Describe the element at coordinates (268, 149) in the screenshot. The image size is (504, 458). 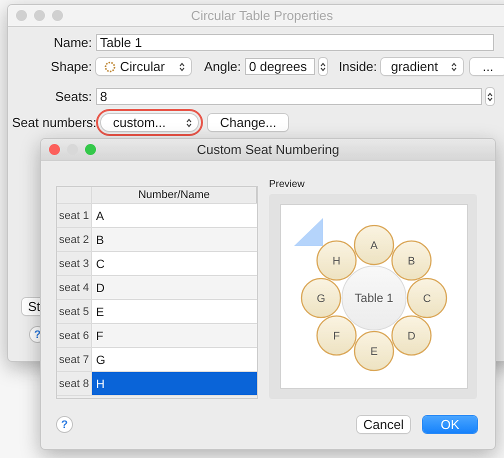
I see `window-title: Custom Seat Numbering` at that location.